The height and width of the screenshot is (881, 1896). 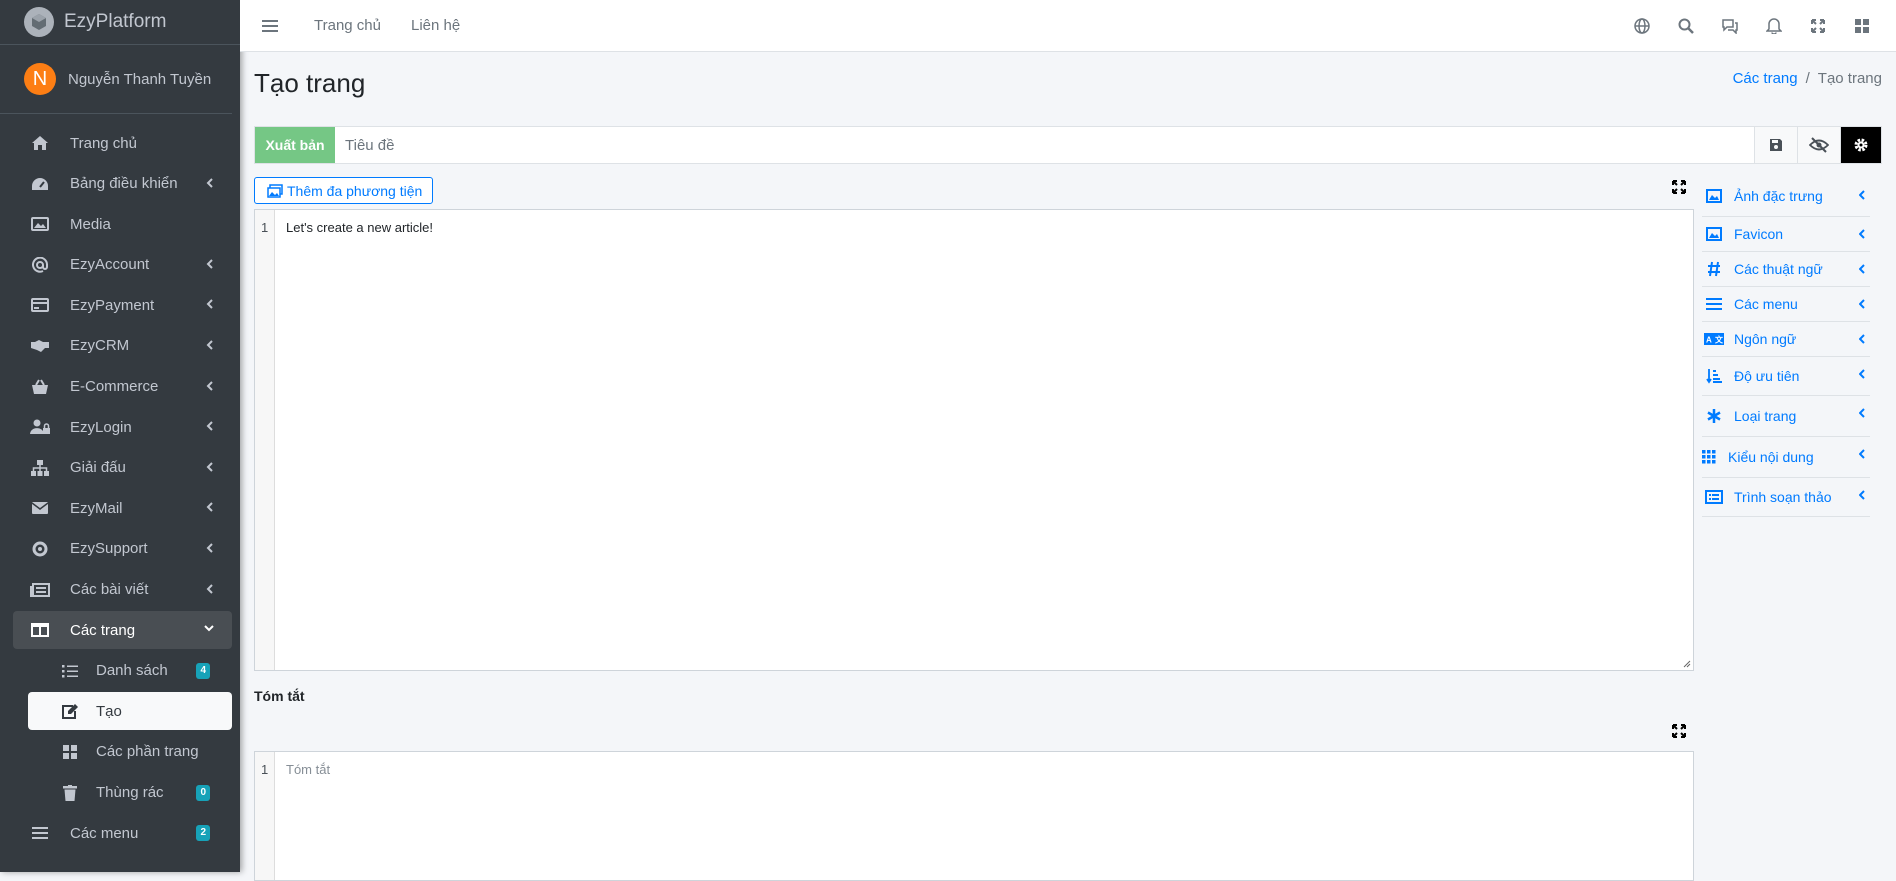 I want to click on sidebar-item-ezysupport: EzySupport, so click(x=122, y=549).